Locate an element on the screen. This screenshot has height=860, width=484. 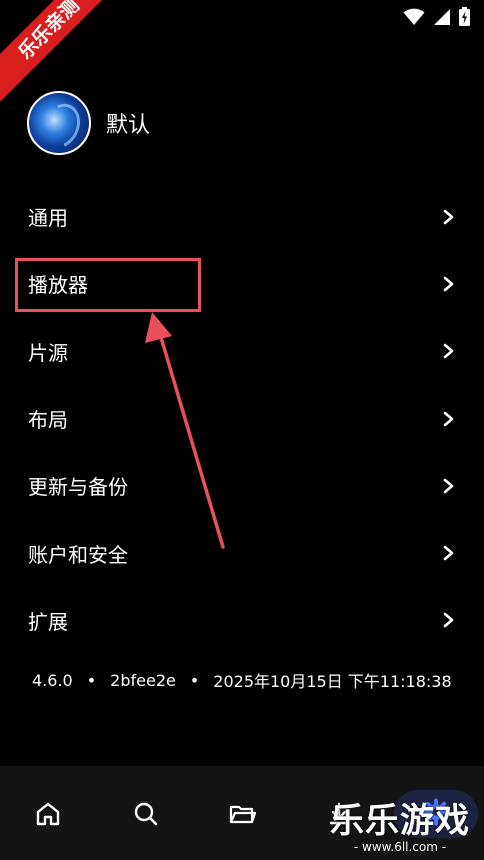
home-icon is located at coordinates (48, 814).